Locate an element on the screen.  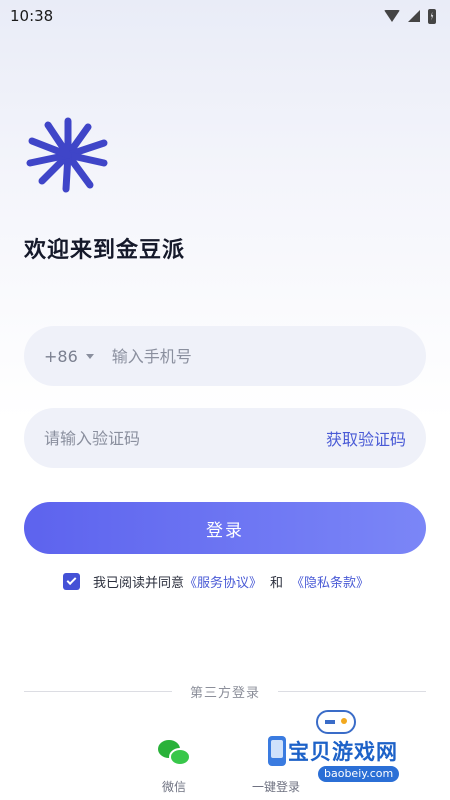
verification-code-input is located at coordinates (185, 438).